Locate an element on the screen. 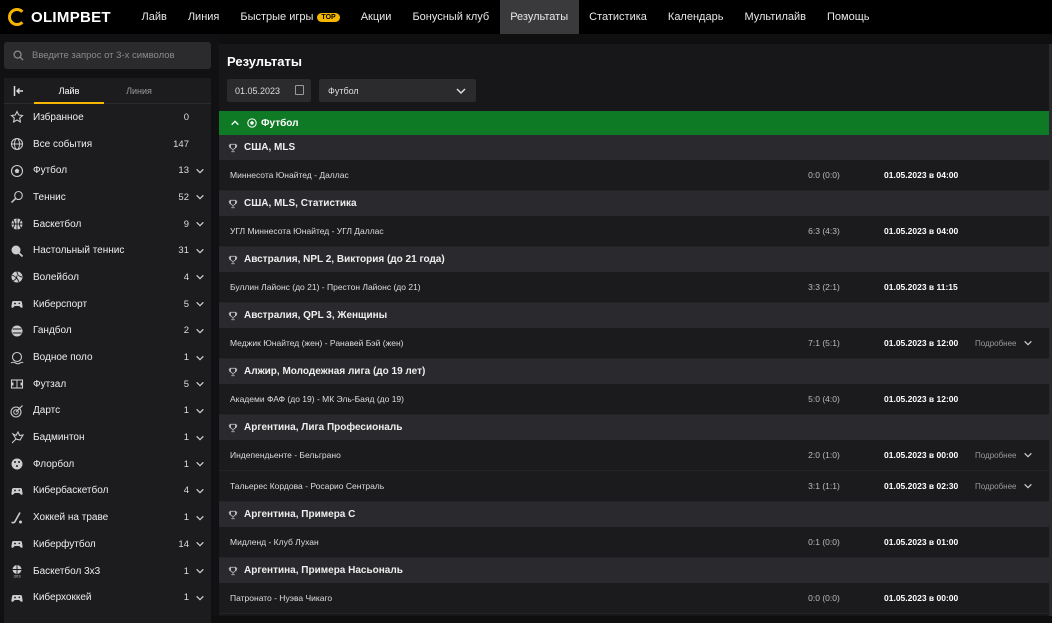  sidebar-item: Киберхоккей 1 is located at coordinates (107, 597).